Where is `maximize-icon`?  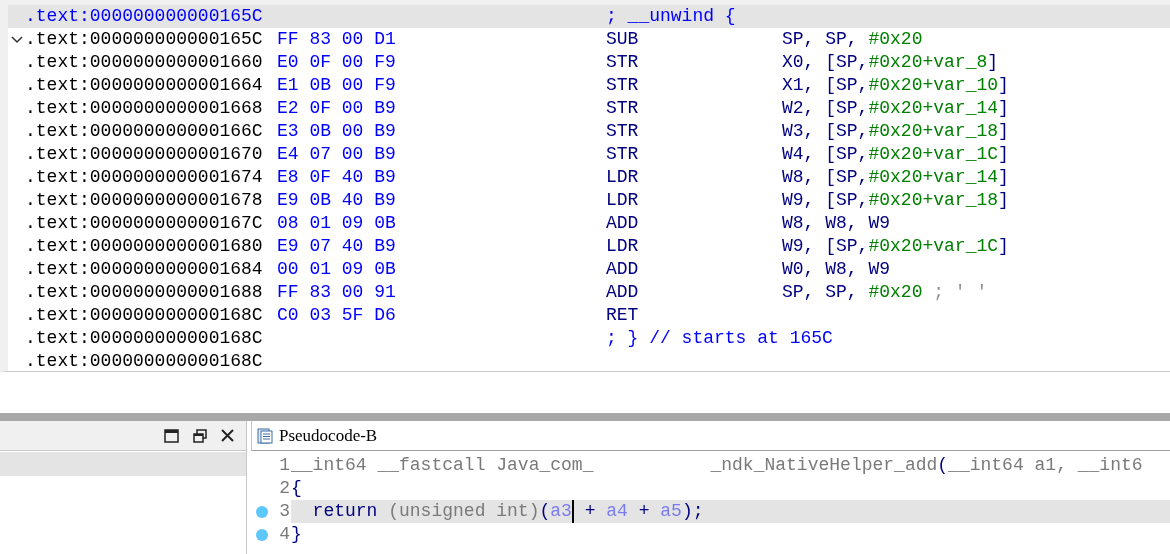 maximize-icon is located at coordinates (171, 435).